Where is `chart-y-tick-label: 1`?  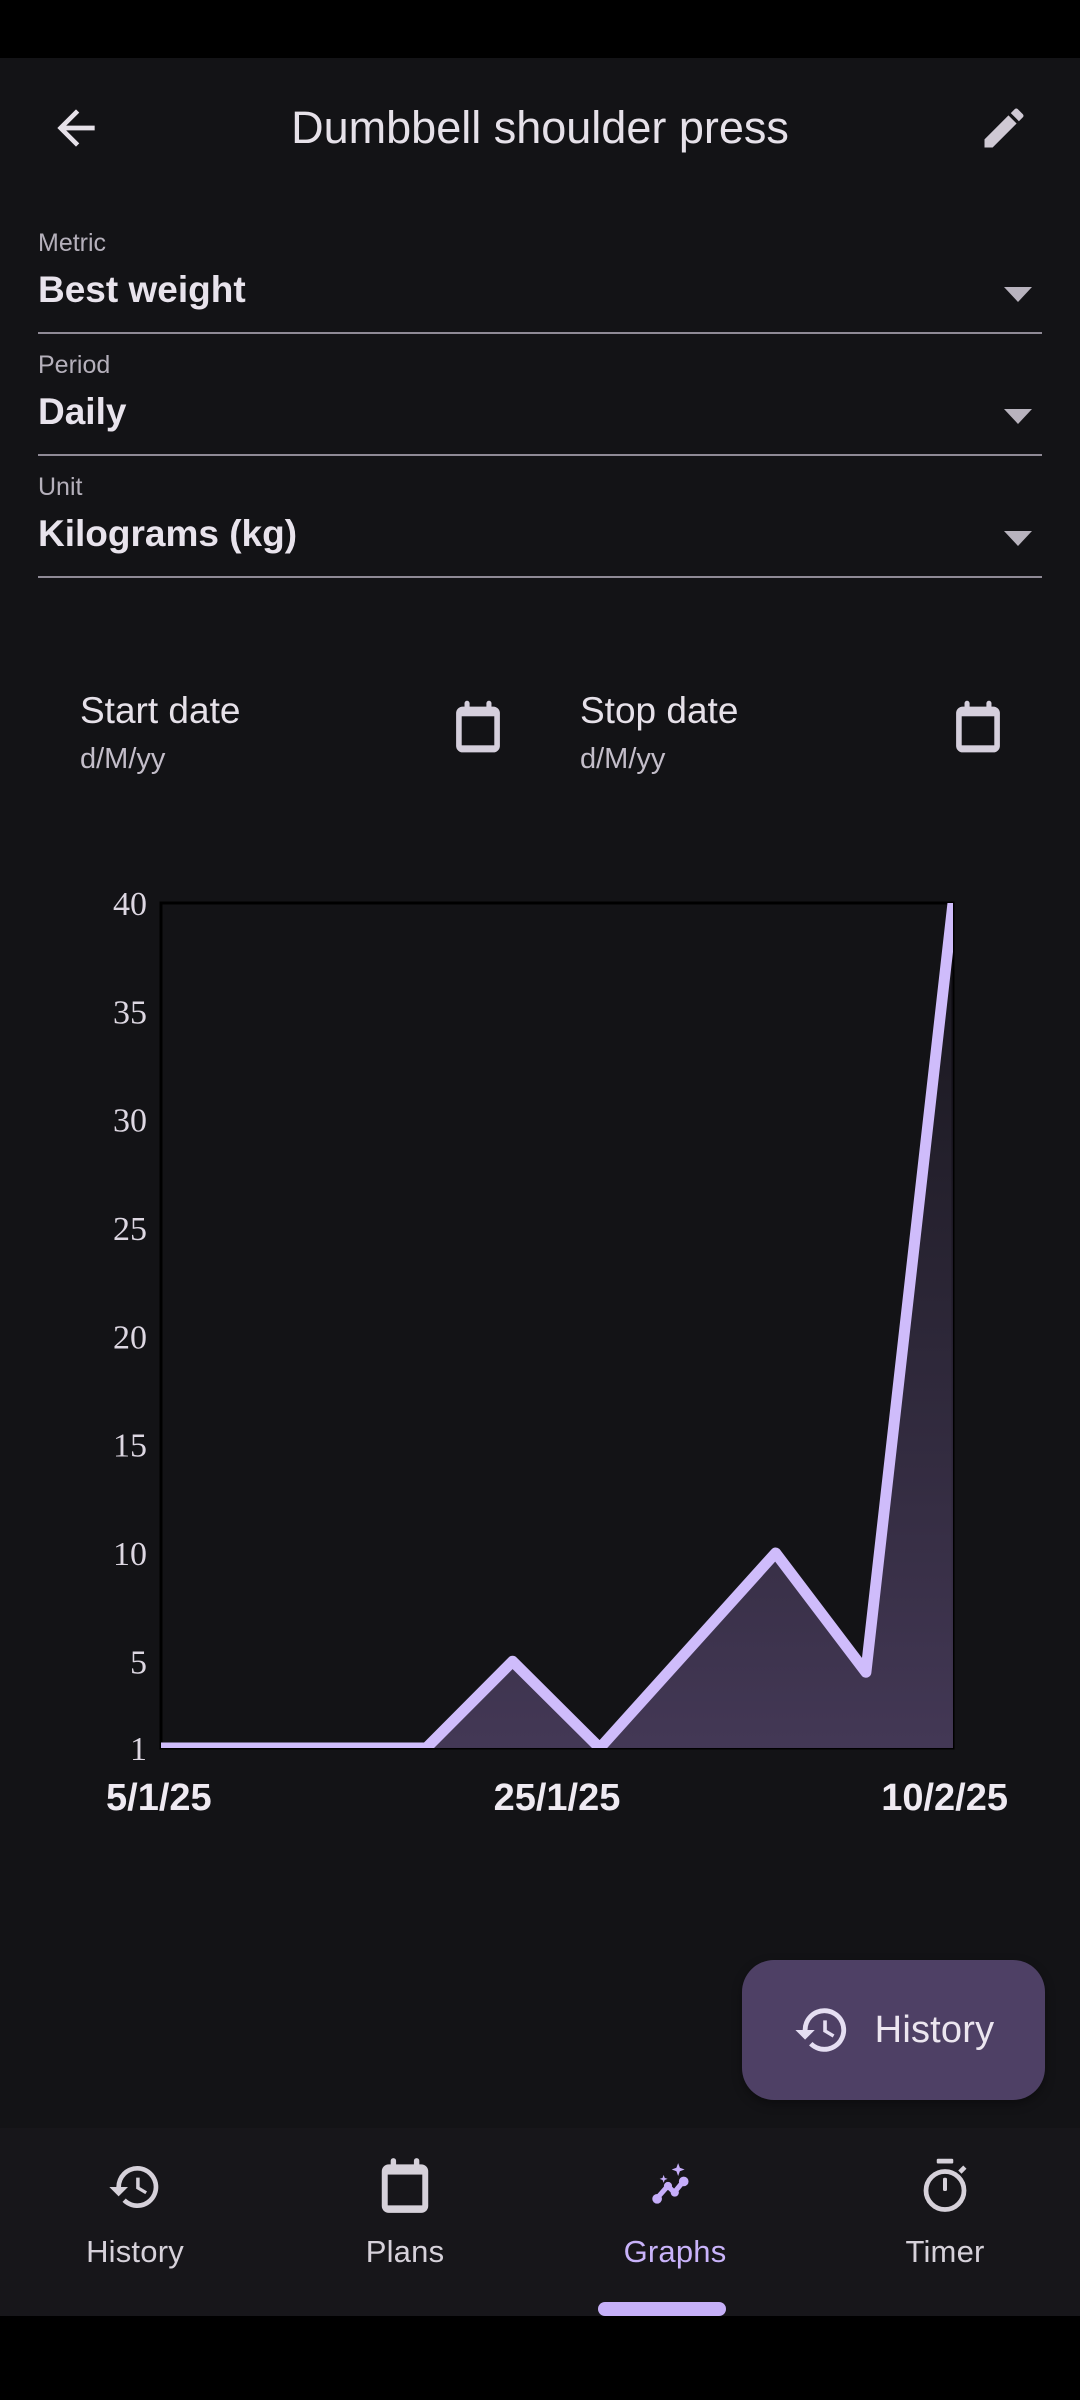
chart-y-tick-label: 1 is located at coordinates (138, 1749).